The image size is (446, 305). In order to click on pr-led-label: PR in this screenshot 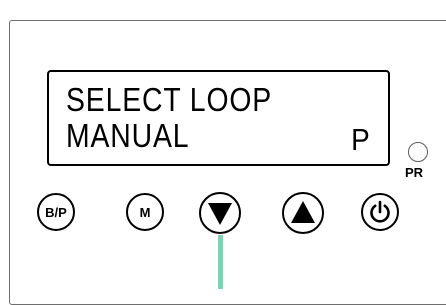, I will do `click(414, 172)`.